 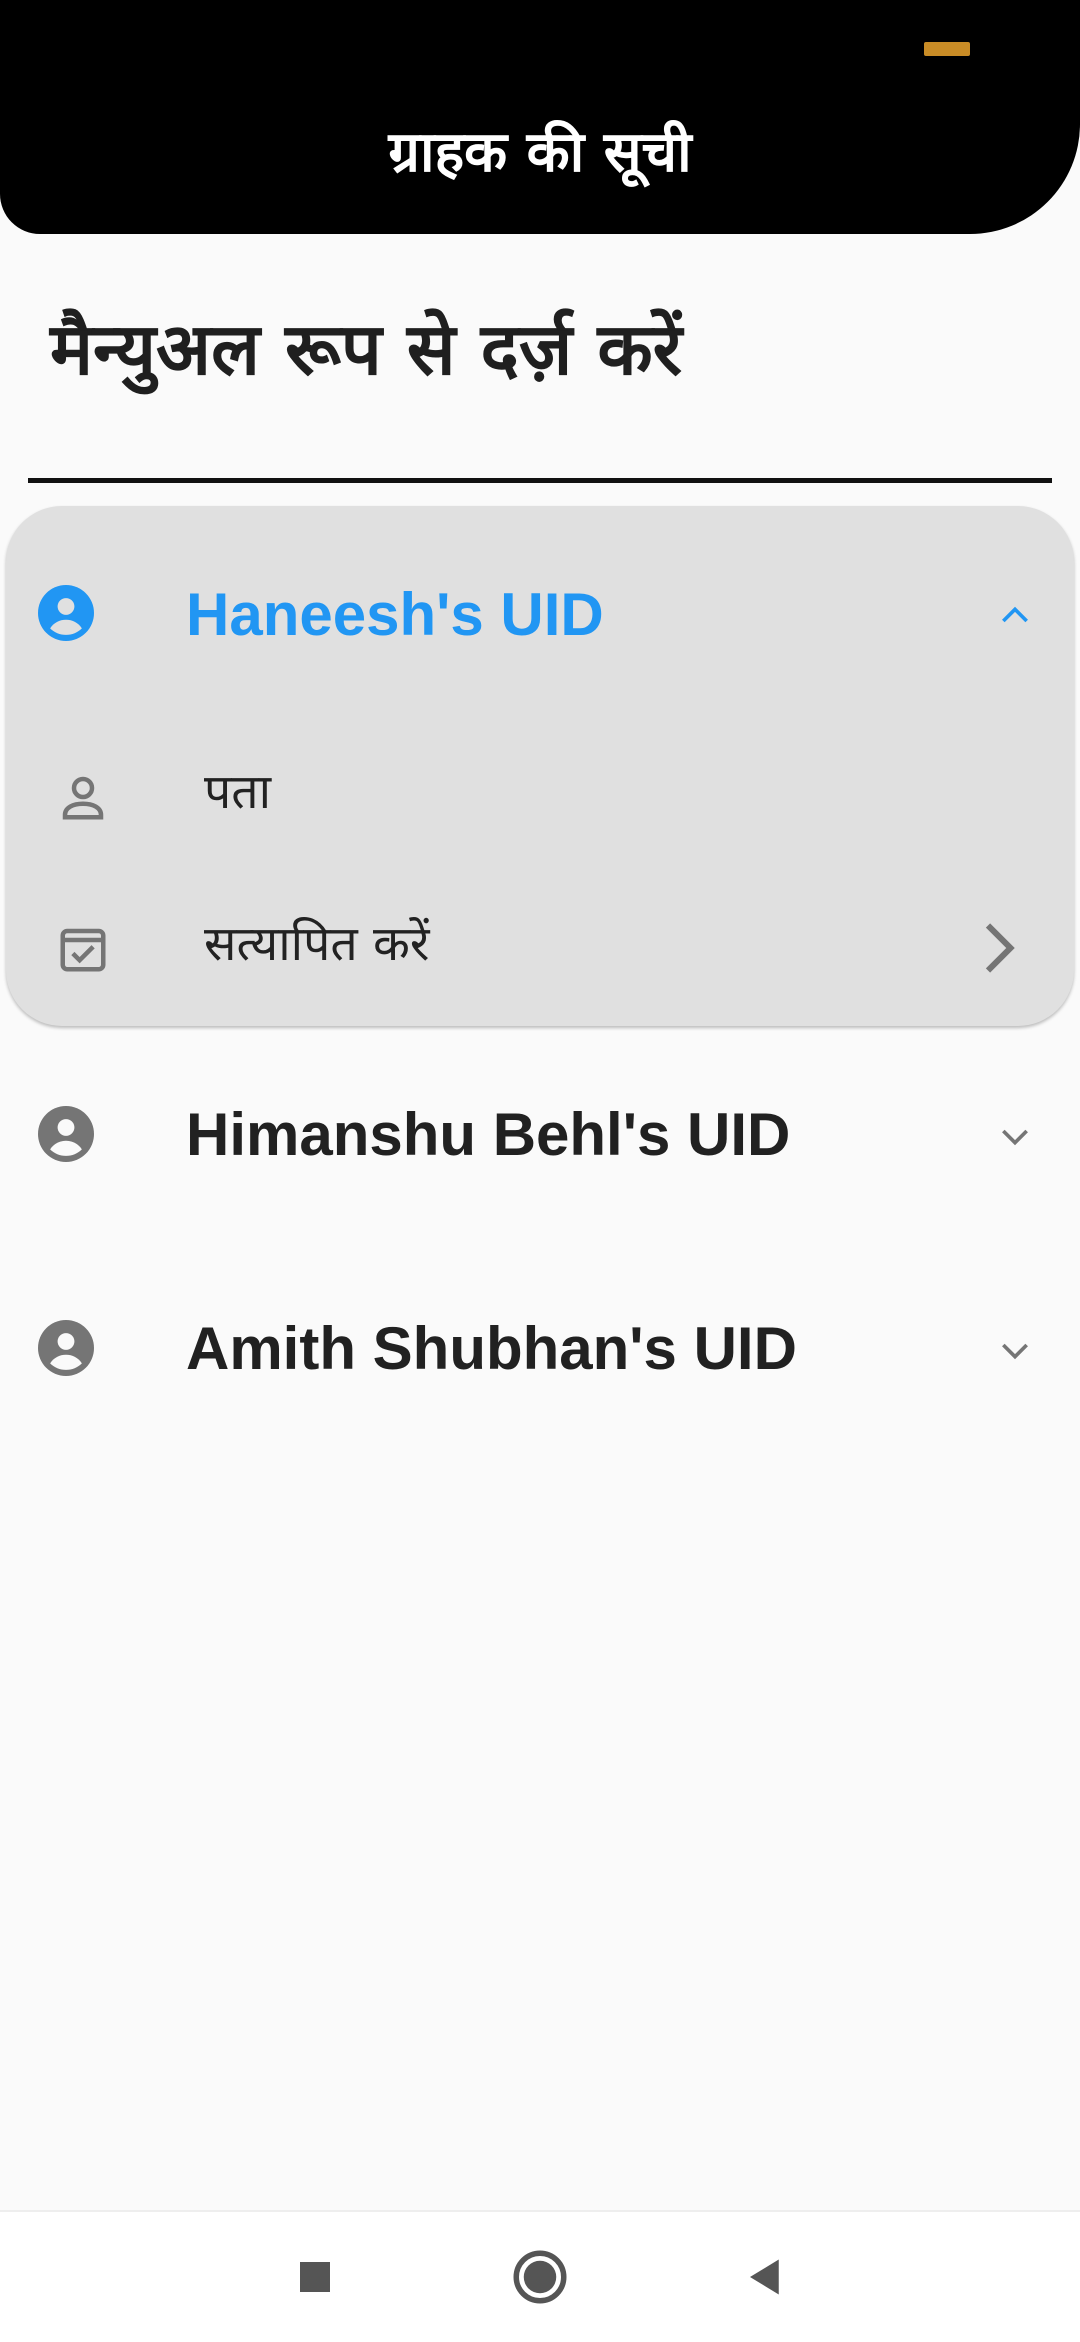 I want to click on chevron-right-icon, so click(x=1000, y=948).